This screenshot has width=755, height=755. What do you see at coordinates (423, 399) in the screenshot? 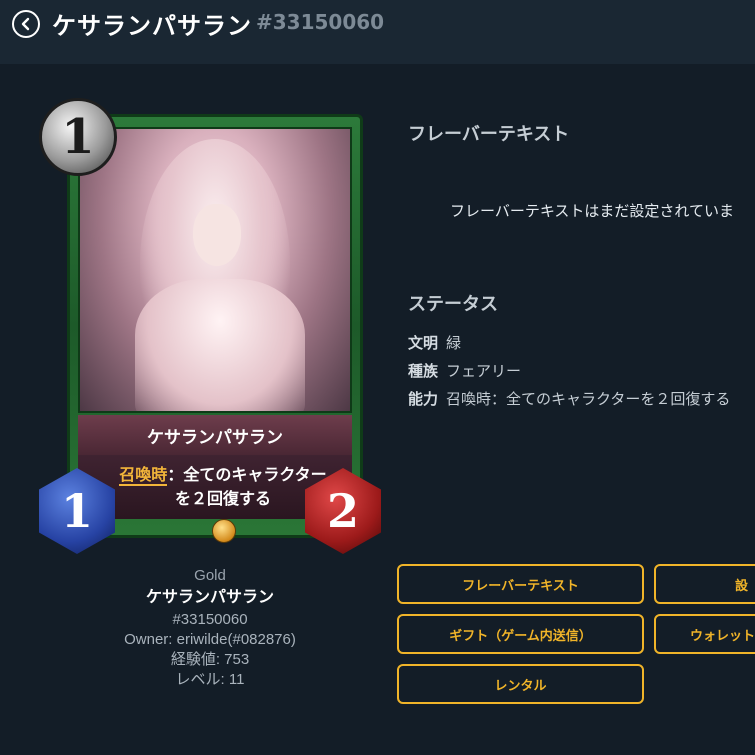
I see `status-key: 能力` at bounding box center [423, 399].